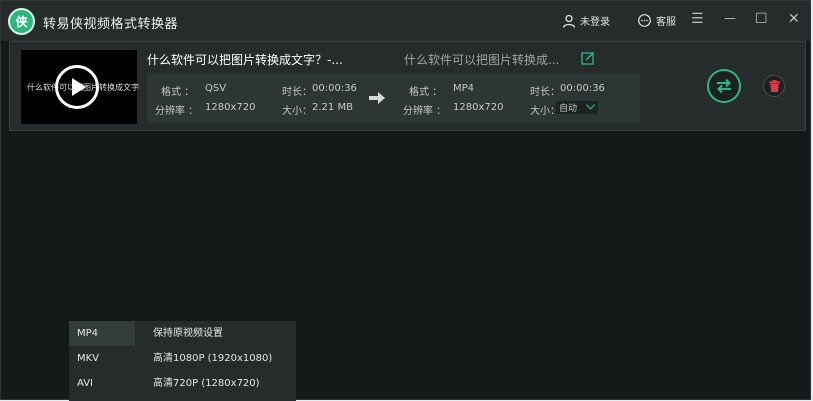  I want to click on menu-icon: ☰, so click(697, 19).